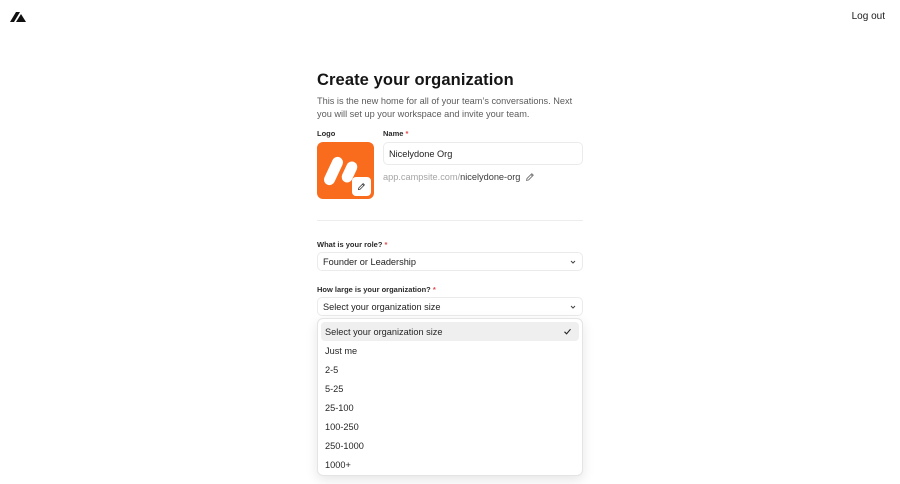  Describe the element at coordinates (450, 331) in the screenshot. I see `size-option: Select your organization size` at that location.